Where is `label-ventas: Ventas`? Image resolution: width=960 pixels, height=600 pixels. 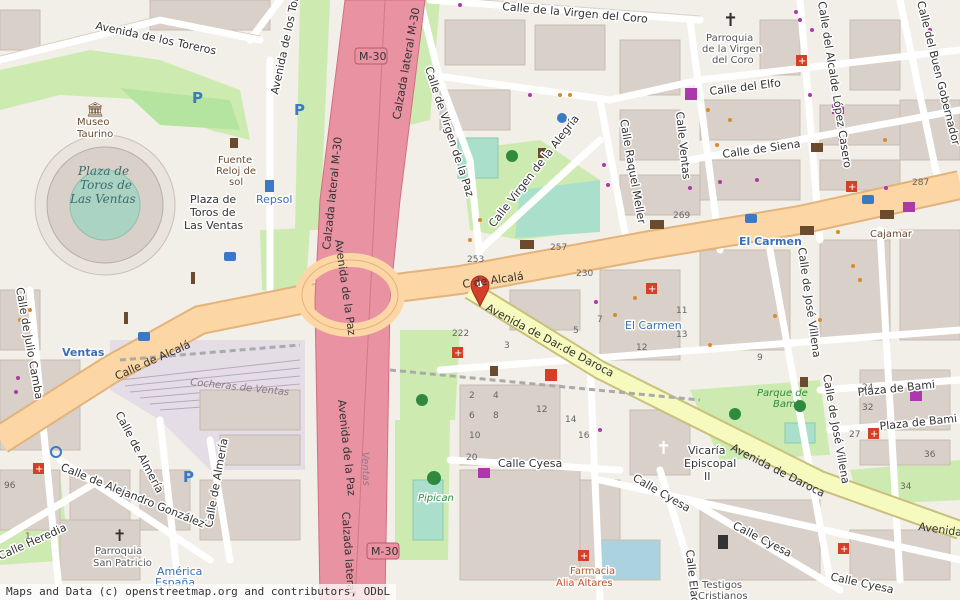
label-ventas: Ventas is located at coordinates (83, 352).